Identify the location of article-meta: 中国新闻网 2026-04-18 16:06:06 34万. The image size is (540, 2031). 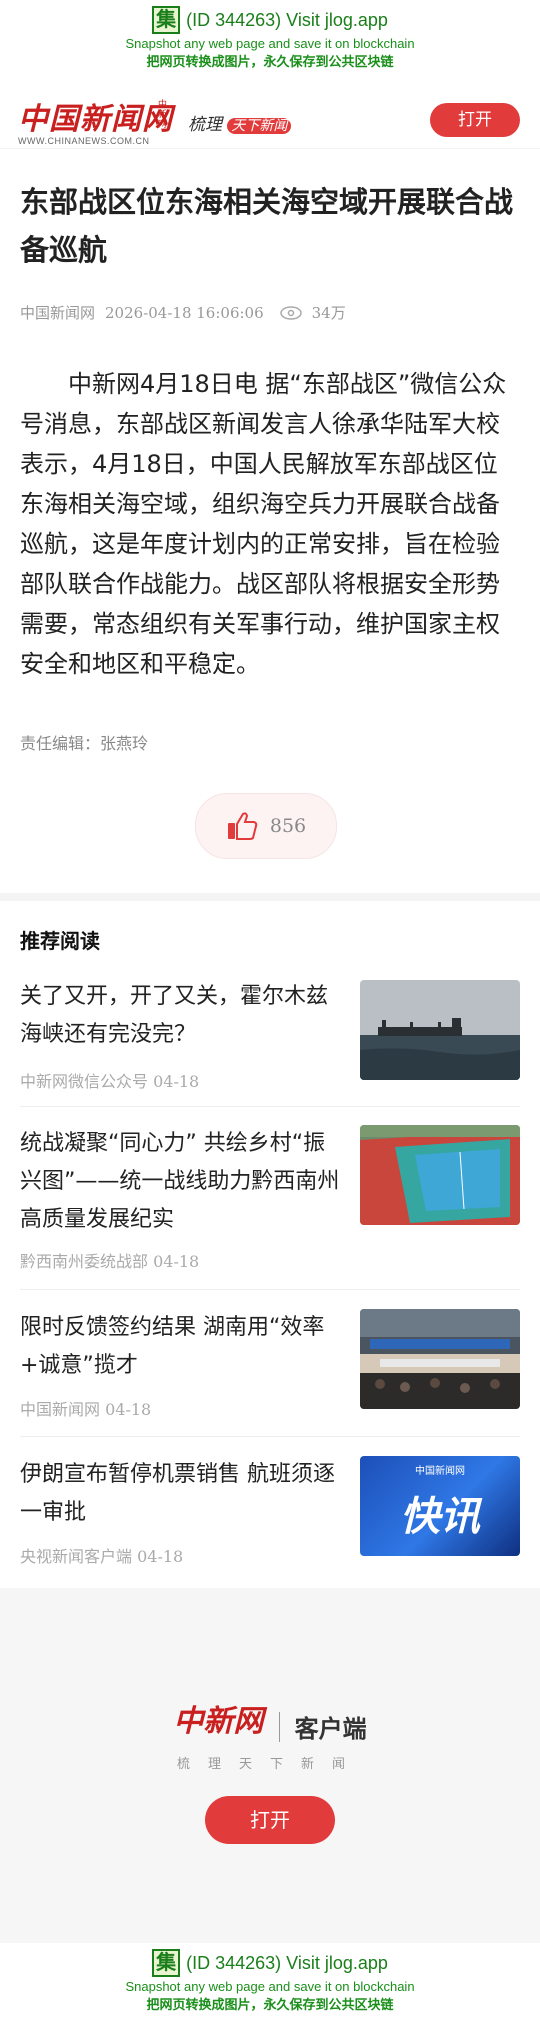
(183, 312).